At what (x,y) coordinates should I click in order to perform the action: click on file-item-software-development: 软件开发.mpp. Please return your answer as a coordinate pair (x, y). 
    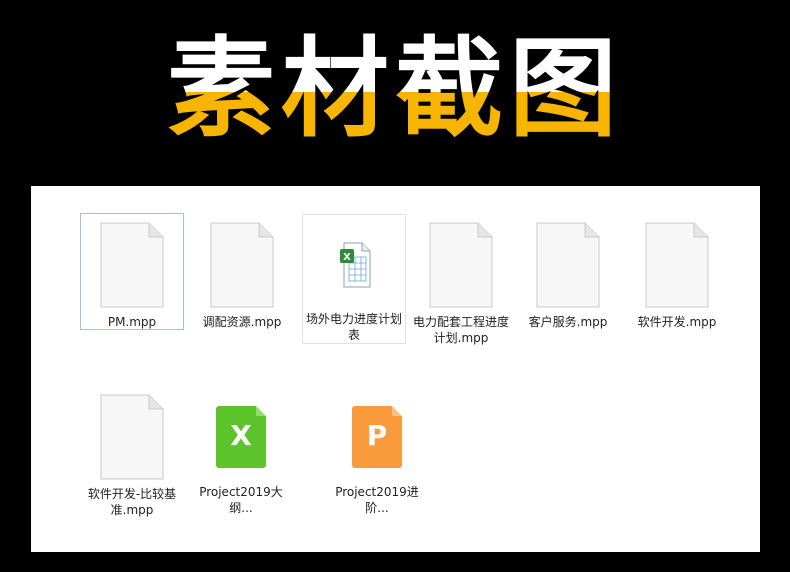
    Looking at the image, I should click on (677, 272).